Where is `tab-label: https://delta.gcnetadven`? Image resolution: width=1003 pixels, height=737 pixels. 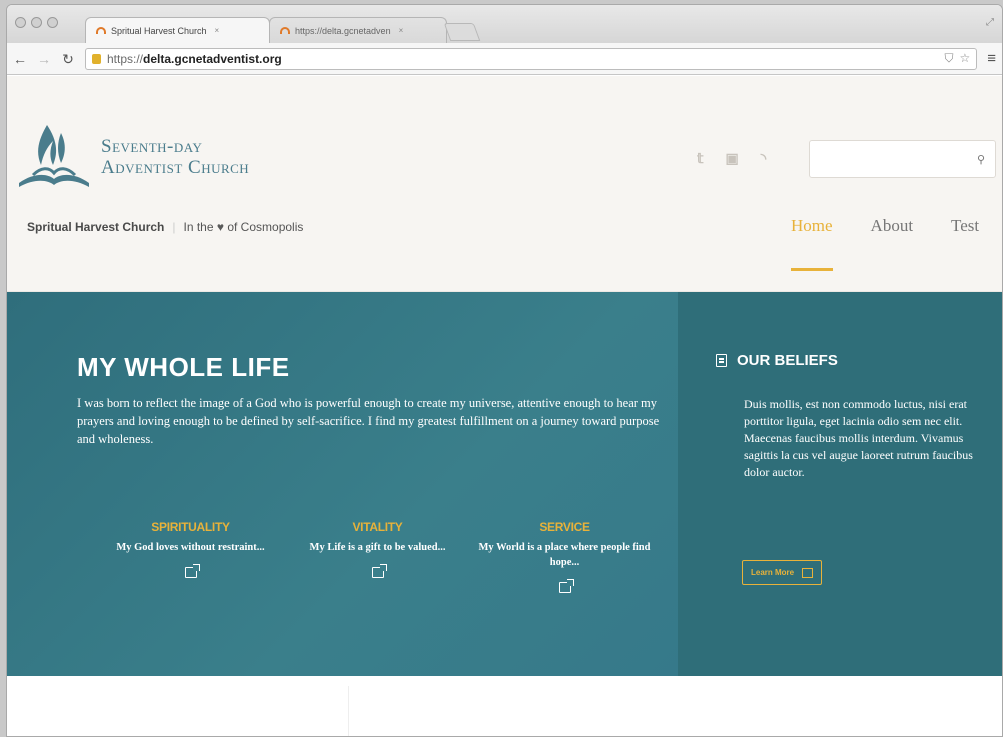 tab-label: https://delta.gcnetadven is located at coordinates (343, 30).